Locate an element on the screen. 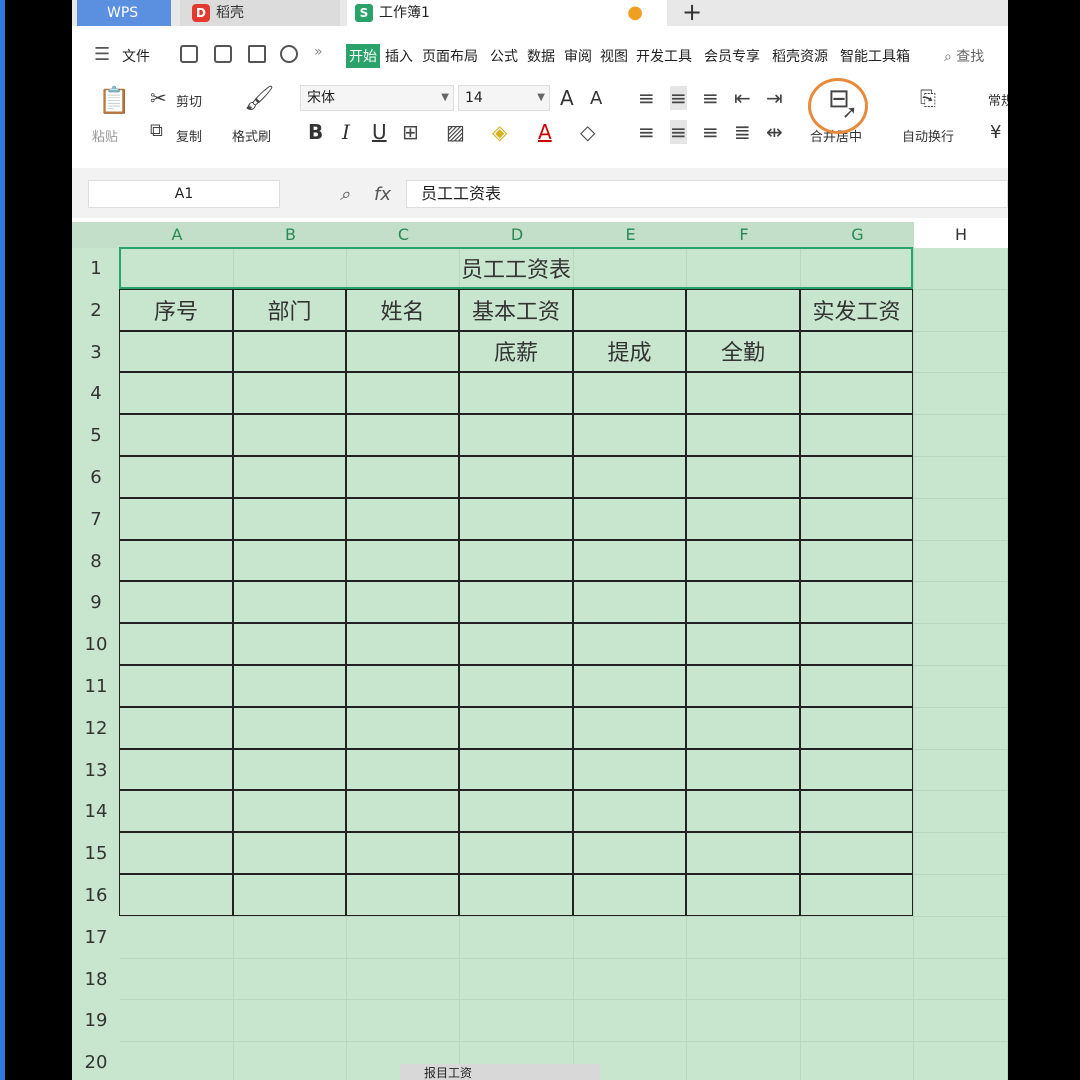  new-tab-button: + is located at coordinates (692, 13).